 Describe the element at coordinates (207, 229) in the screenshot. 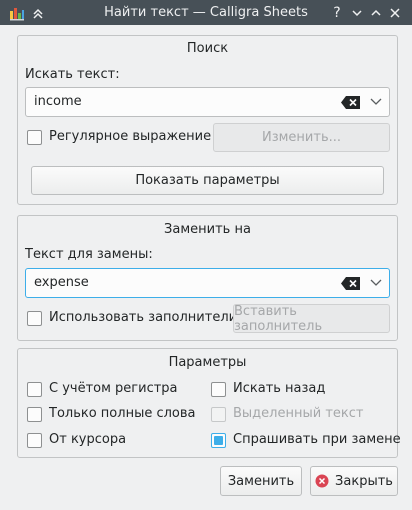

I see `replace-group-title: Заменить на` at that location.